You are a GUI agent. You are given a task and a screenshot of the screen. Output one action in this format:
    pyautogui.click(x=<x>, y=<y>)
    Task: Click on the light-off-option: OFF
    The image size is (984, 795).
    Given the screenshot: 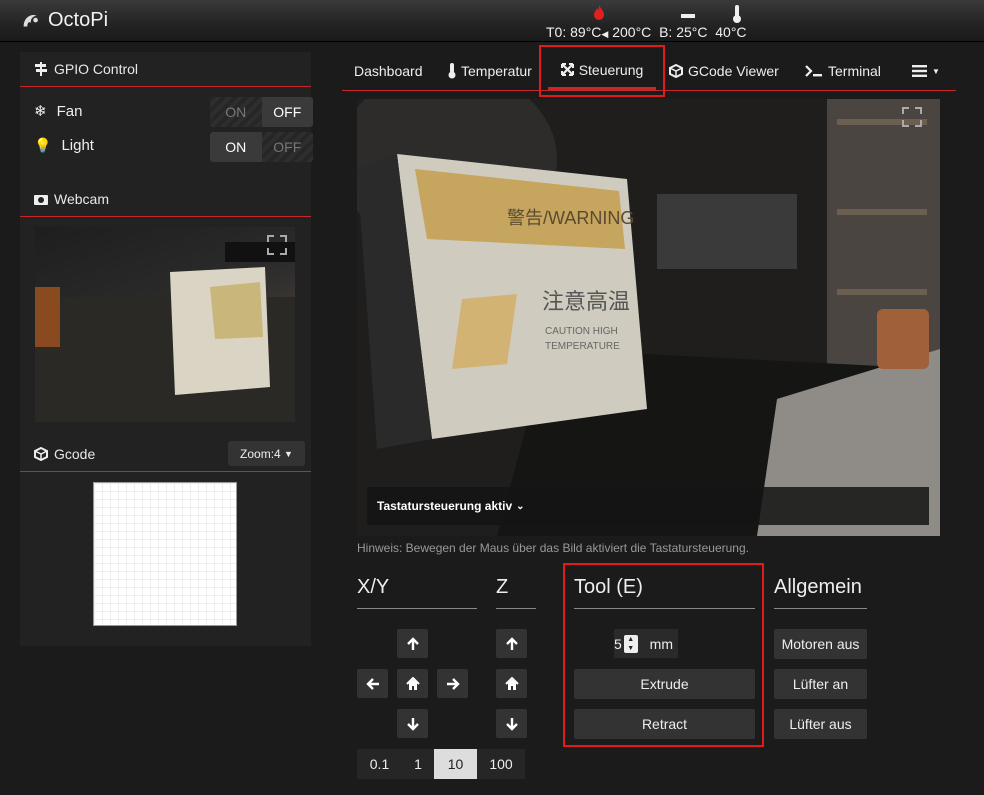 What is the action you would take?
    pyautogui.click(x=287, y=147)
    